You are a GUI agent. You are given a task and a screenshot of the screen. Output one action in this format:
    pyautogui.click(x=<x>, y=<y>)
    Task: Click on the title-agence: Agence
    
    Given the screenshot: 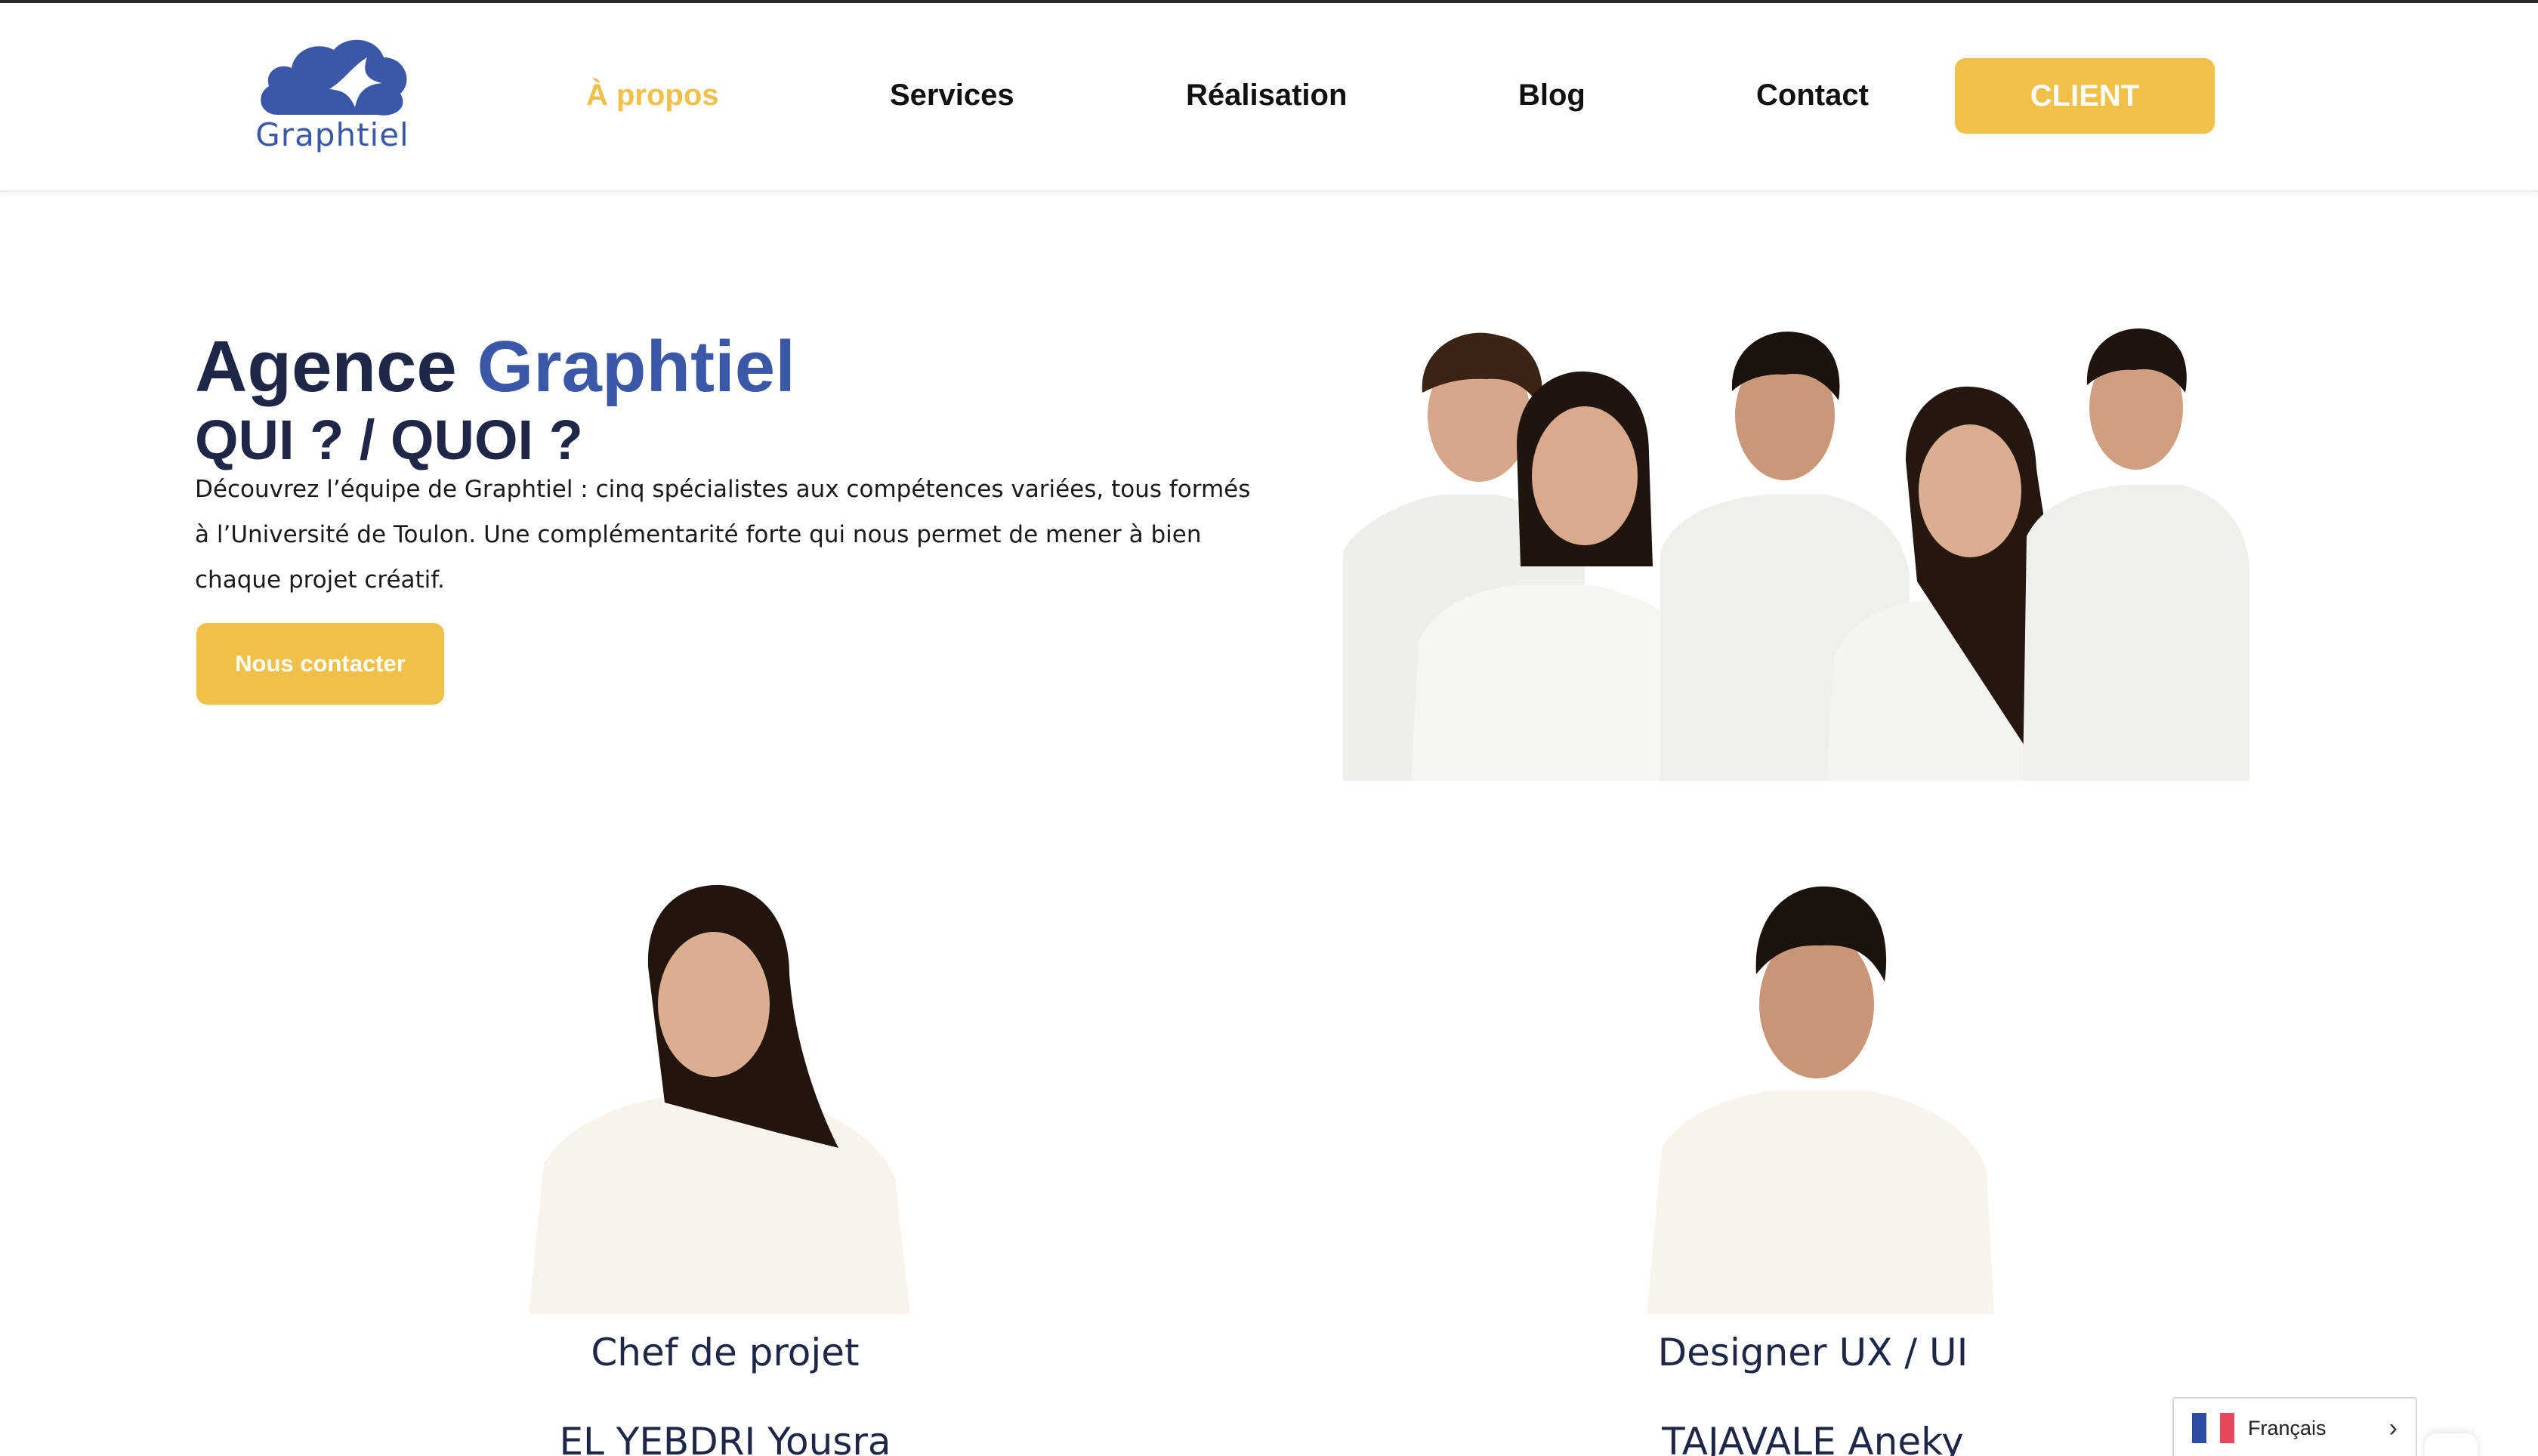 What is the action you would take?
    pyautogui.click(x=326, y=366)
    